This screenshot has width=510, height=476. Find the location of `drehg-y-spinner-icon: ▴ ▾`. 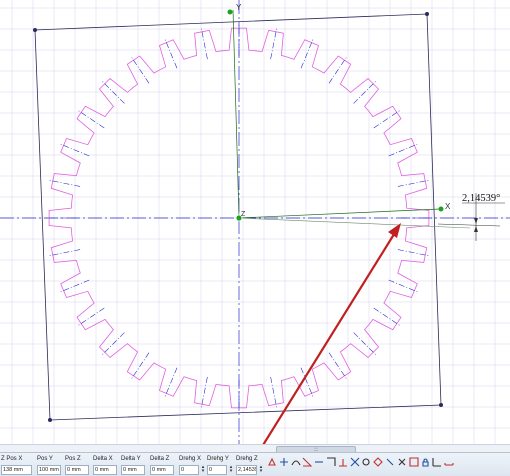

drehg-y-spinner-icon: ▴ ▾ is located at coordinates (231, 469).